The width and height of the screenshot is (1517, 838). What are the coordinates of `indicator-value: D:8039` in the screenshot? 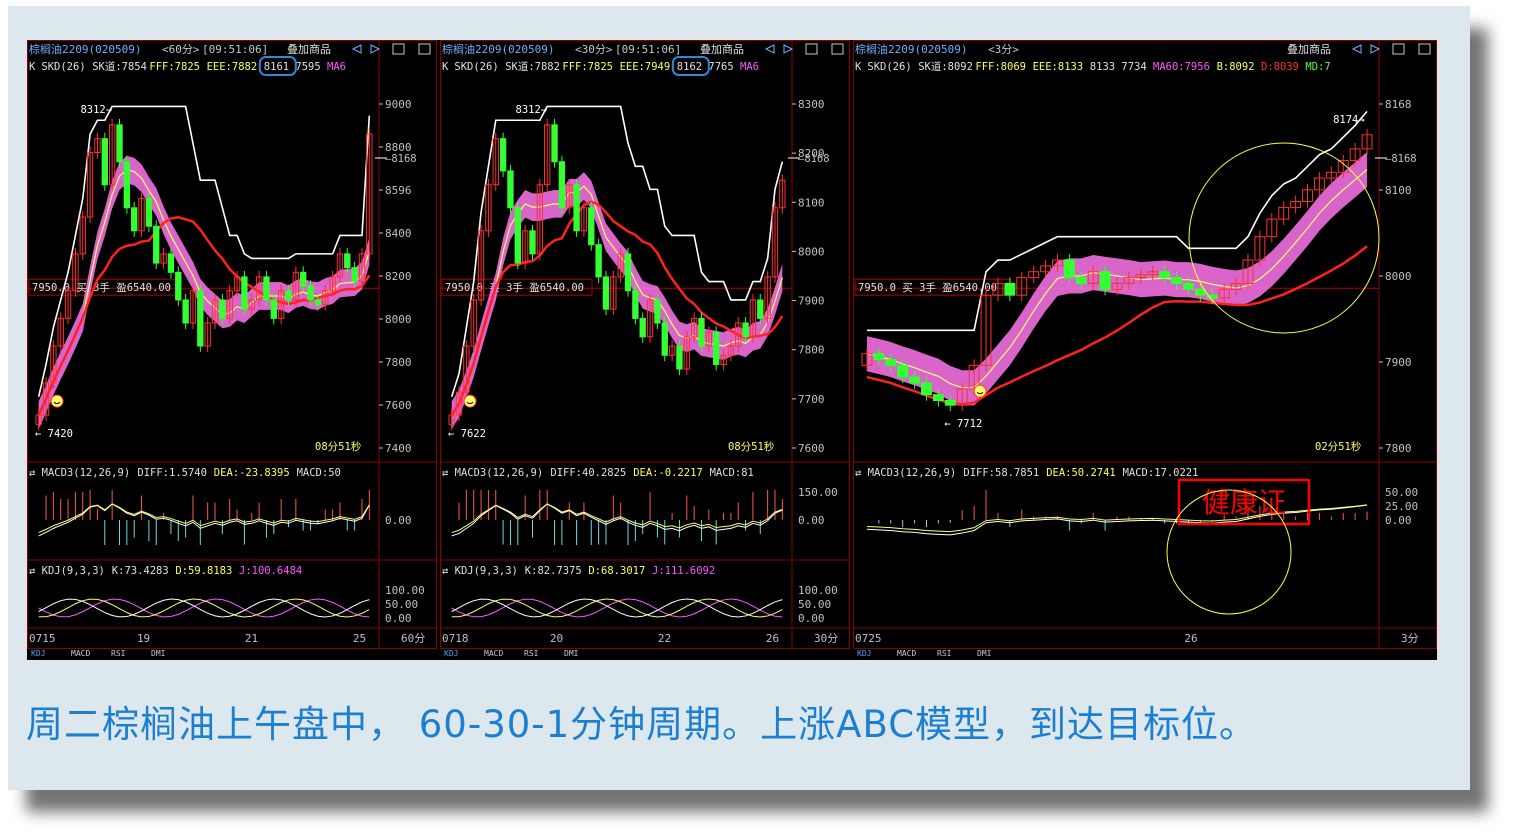 It's located at (1280, 67).